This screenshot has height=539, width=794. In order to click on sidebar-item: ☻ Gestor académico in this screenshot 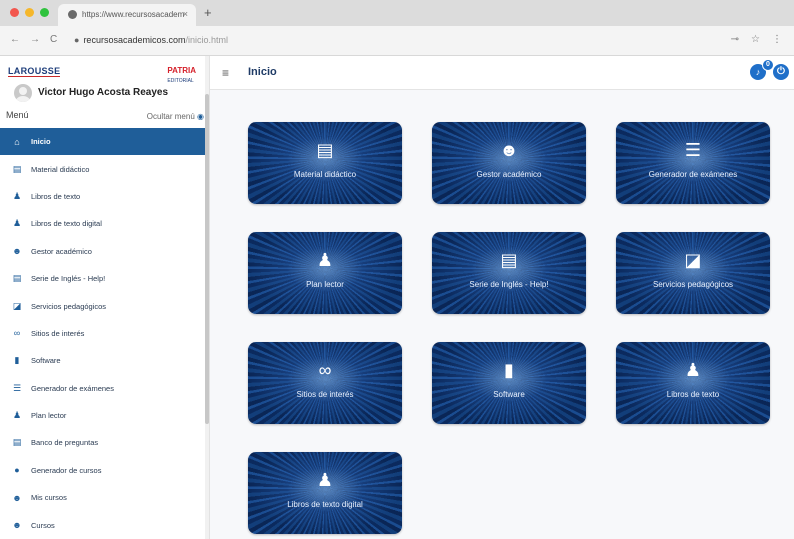, I will do `click(102, 251)`.